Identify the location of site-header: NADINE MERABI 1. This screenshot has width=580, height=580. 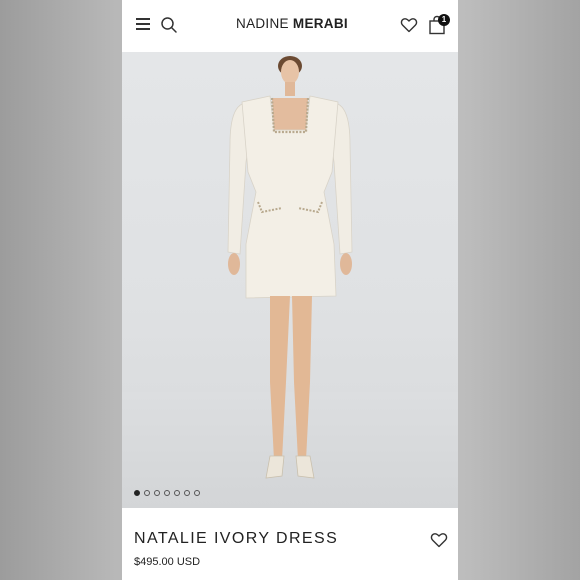
(290, 26).